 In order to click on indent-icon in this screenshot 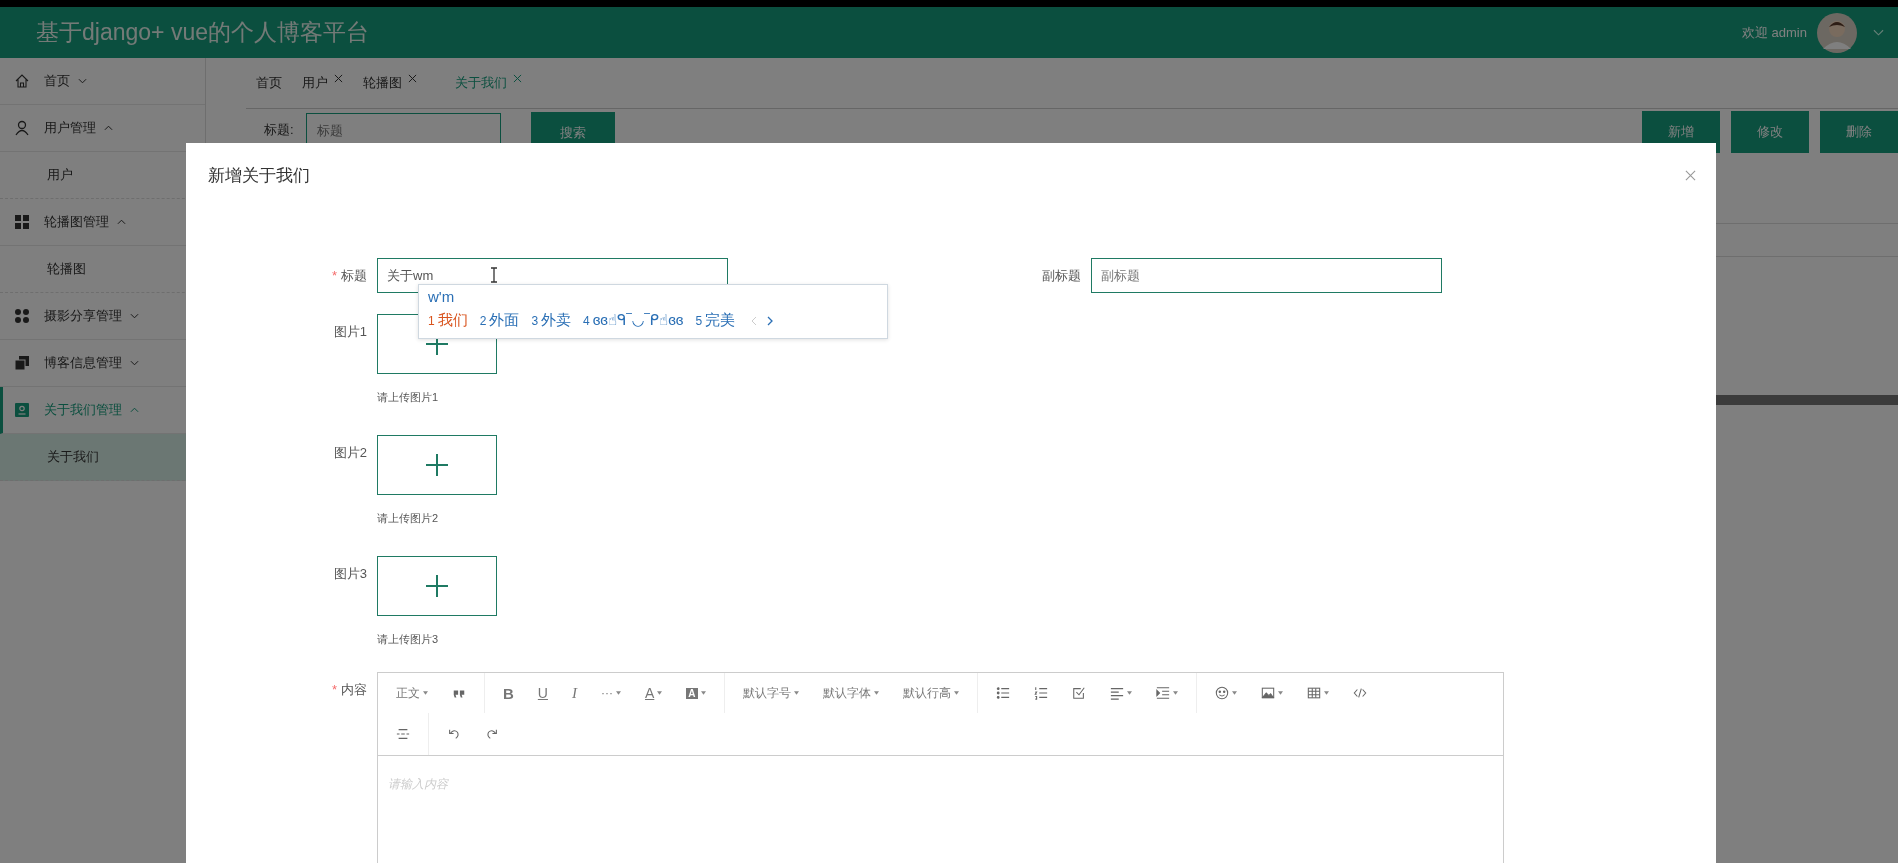, I will do `click(1162, 693)`.